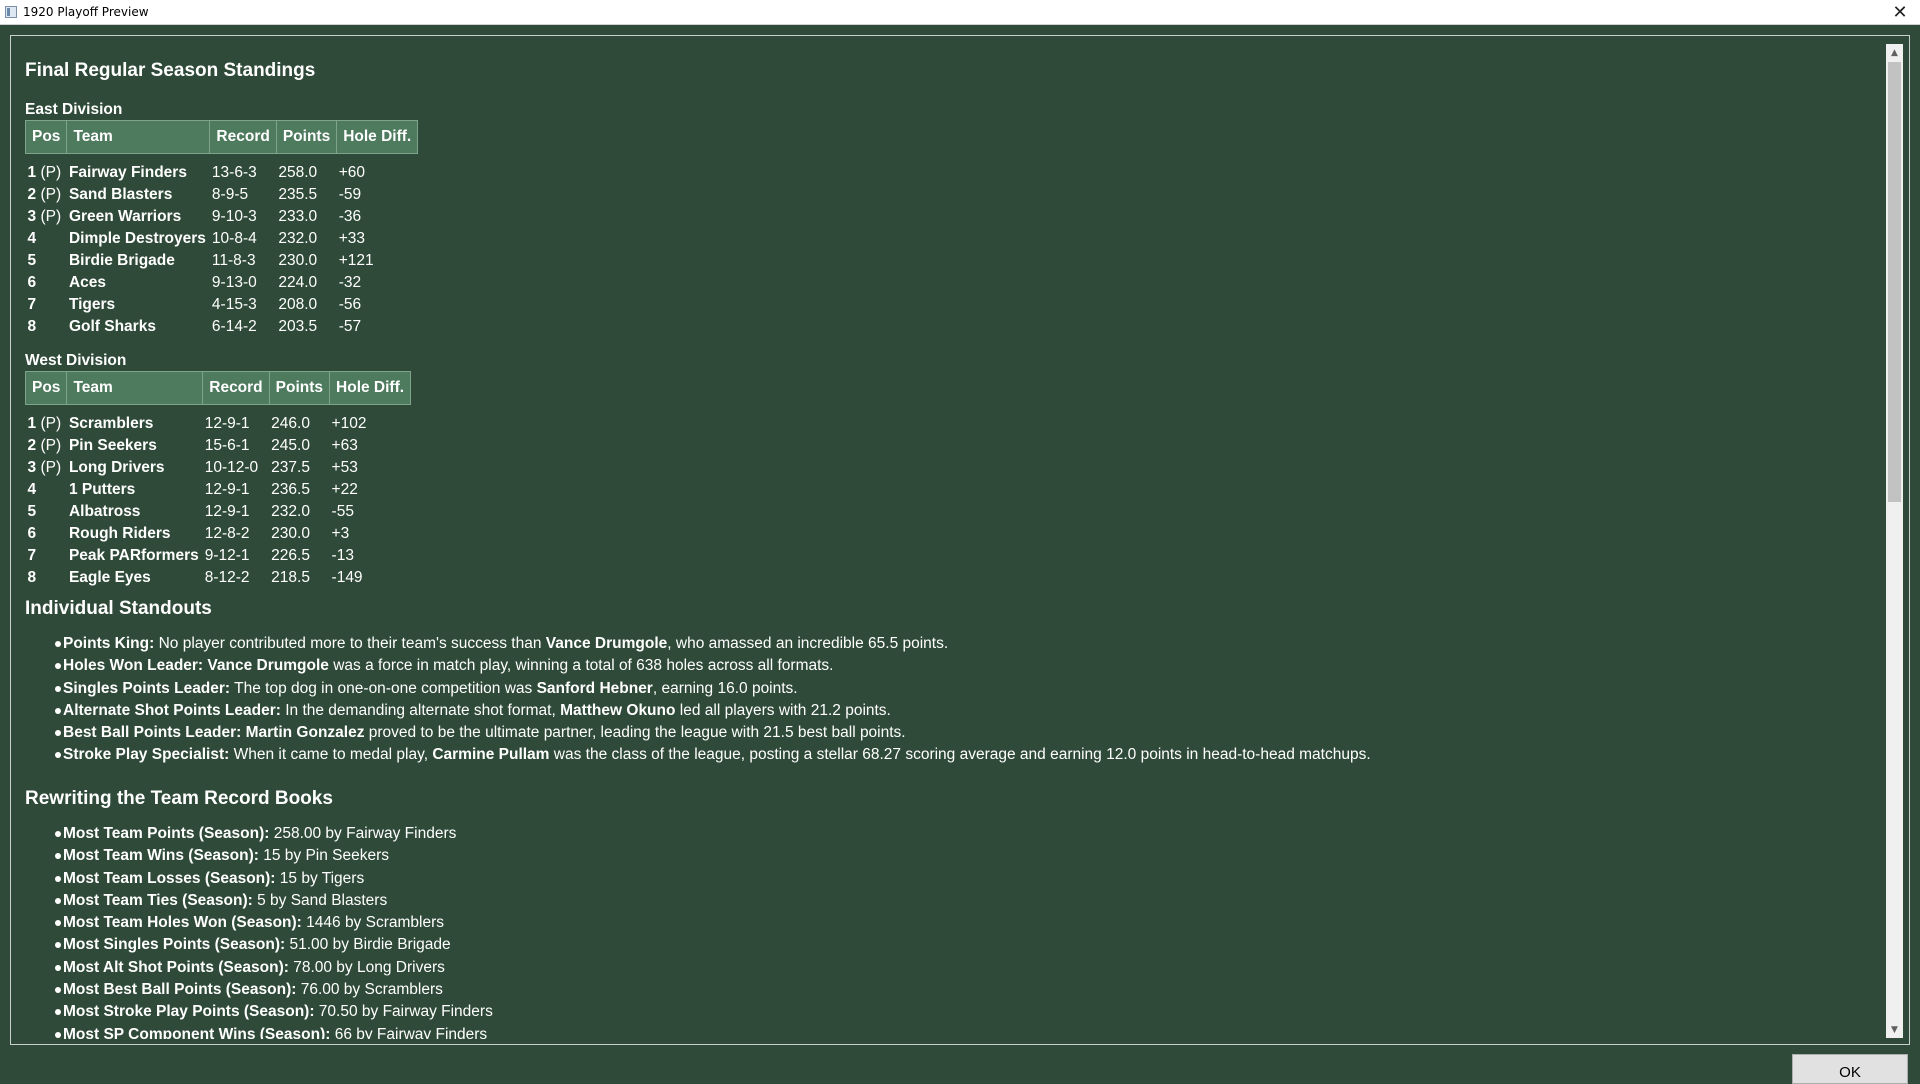 The height and width of the screenshot is (1084, 1920). I want to click on east-division-title: East Division, so click(74, 109).